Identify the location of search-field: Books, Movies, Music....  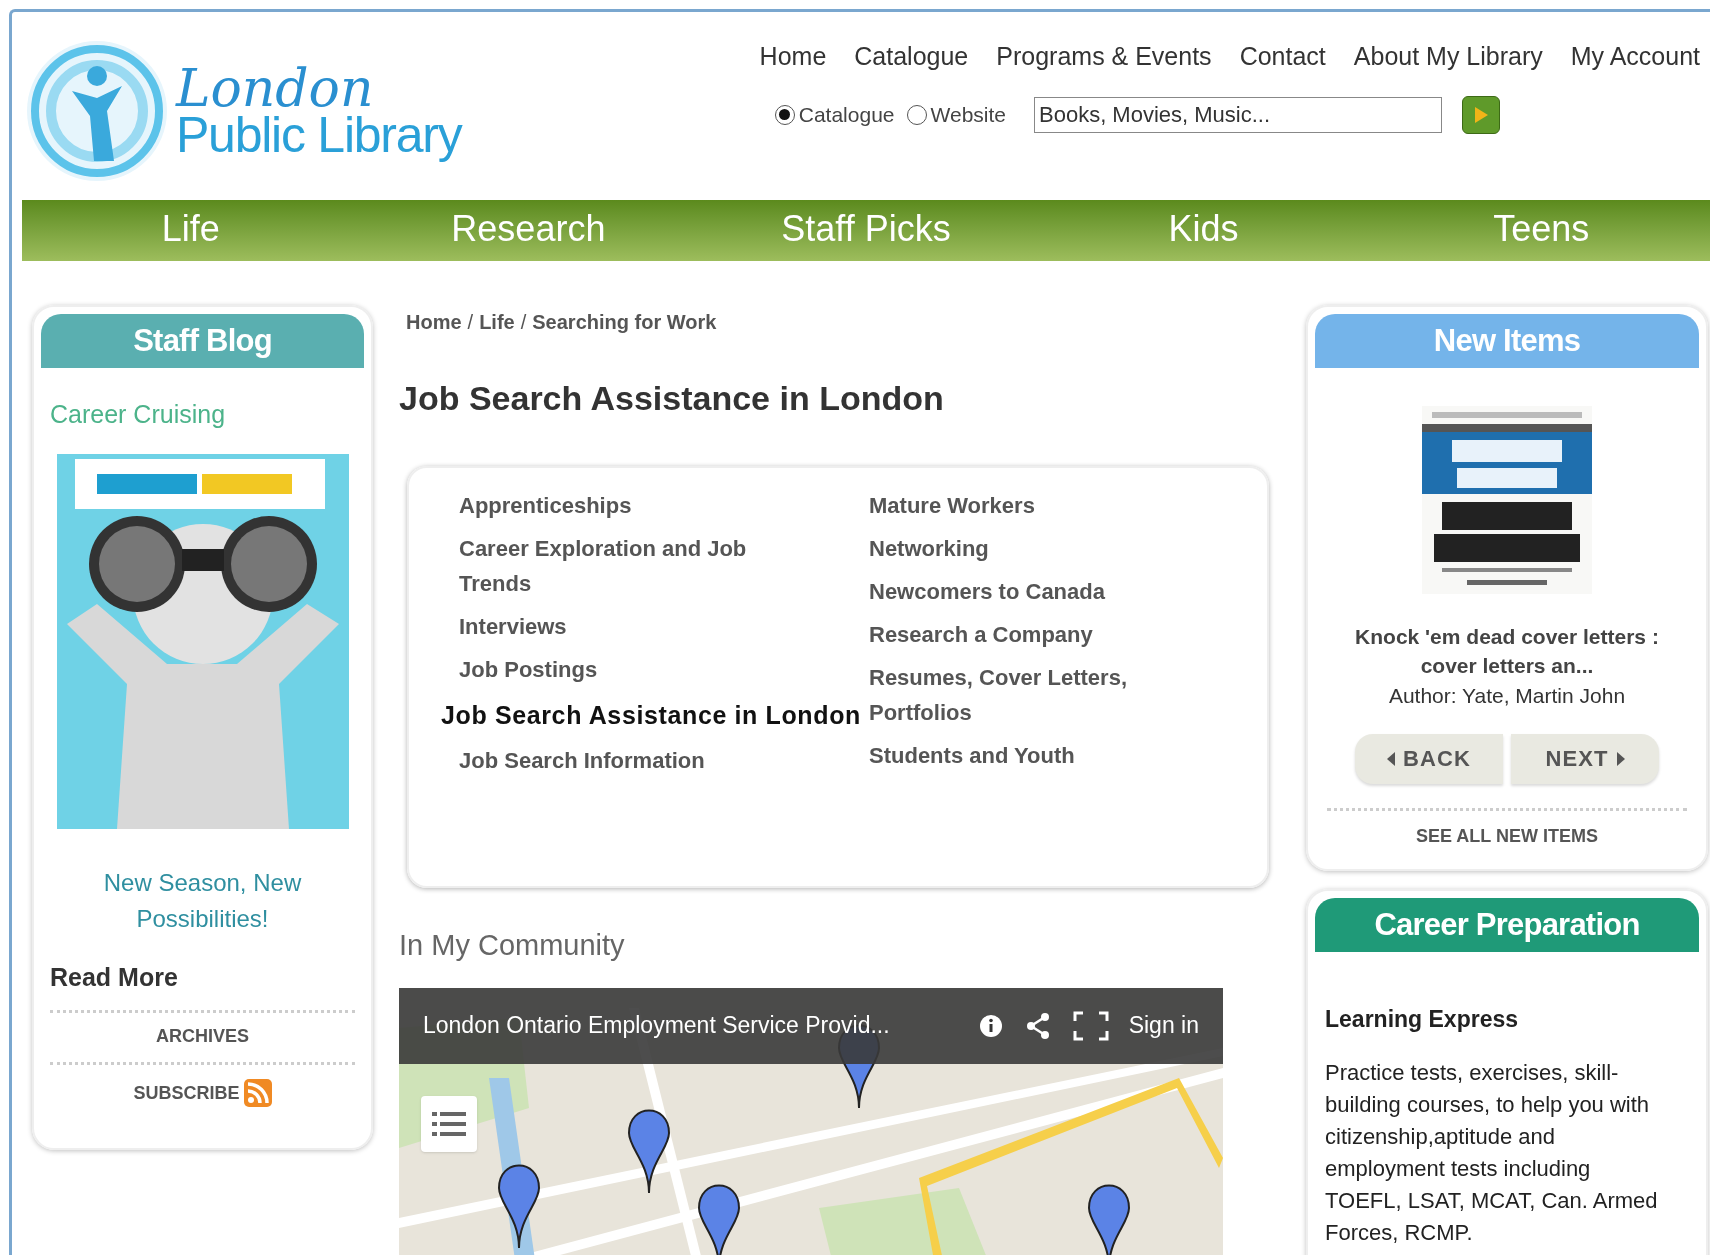
(1238, 114).